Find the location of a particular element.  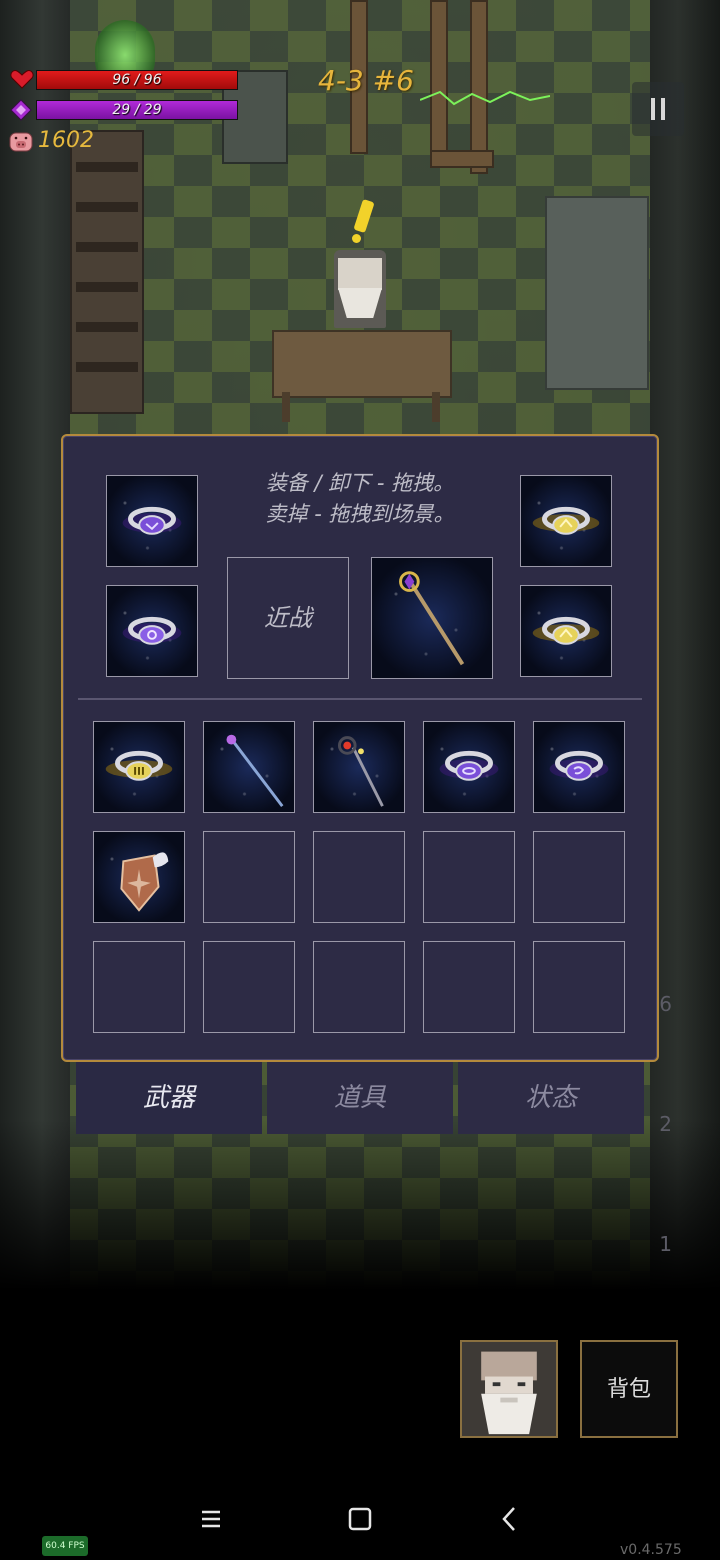

system-navigation-bar is located at coordinates (360, 1520).